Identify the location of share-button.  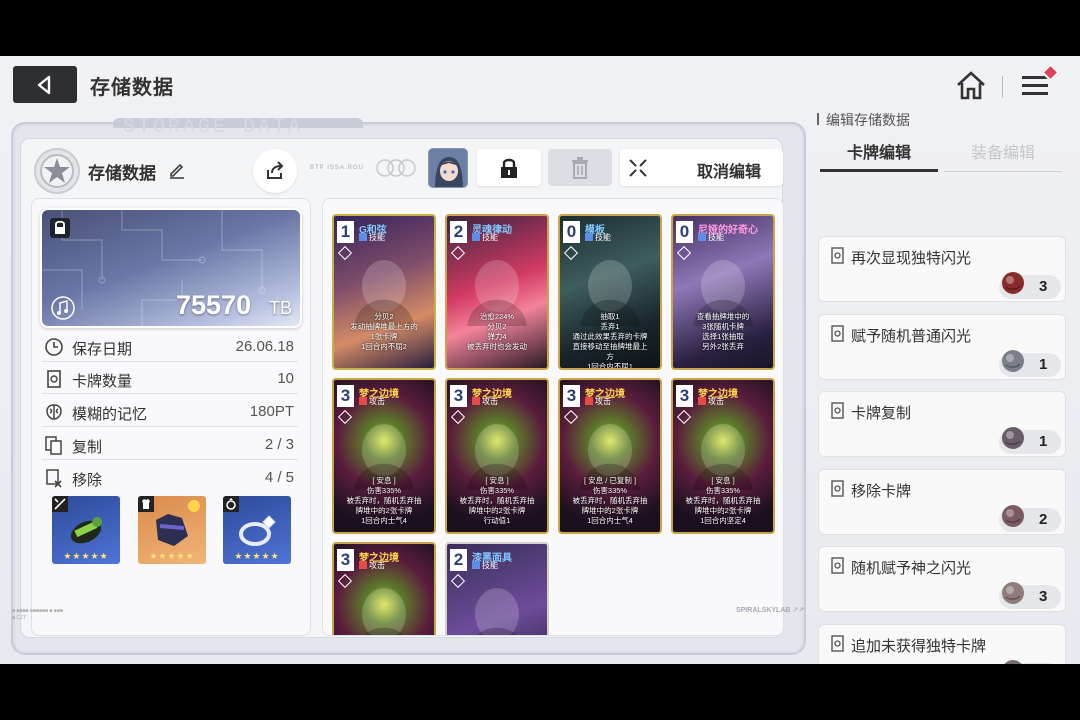
(275, 171).